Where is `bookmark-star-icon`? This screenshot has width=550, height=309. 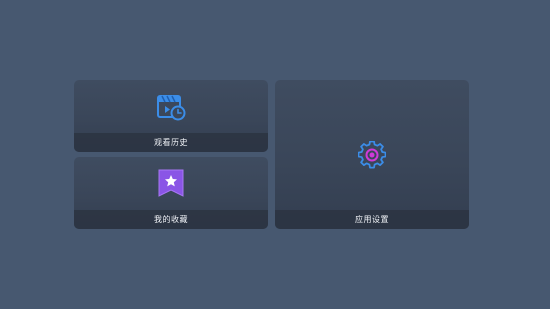 bookmark-star-icon is located at coordinates (171, 185).